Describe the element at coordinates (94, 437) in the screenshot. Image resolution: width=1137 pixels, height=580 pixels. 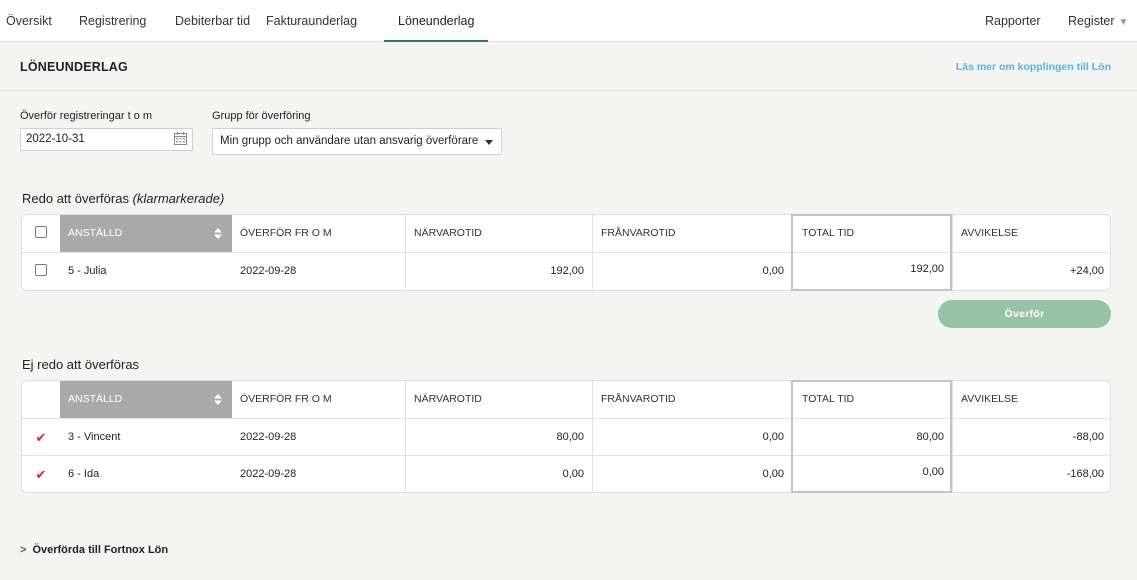
I see `employee-cell: 3 - Vincent` at that location.